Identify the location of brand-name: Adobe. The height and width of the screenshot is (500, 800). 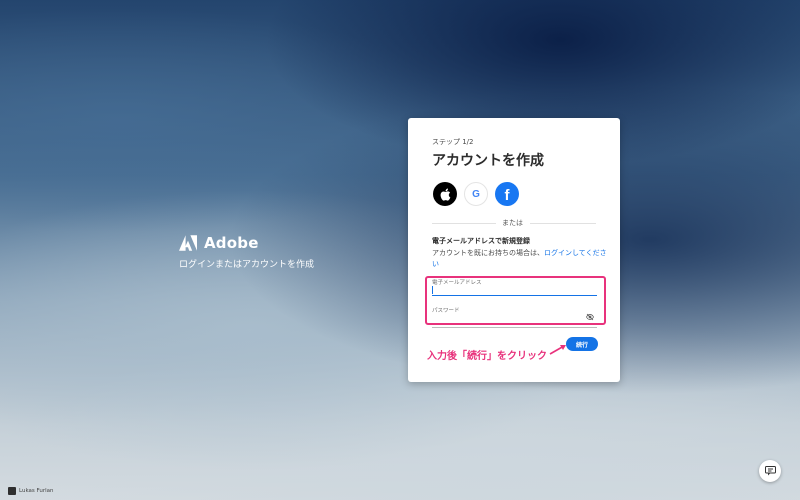
(231, 243).